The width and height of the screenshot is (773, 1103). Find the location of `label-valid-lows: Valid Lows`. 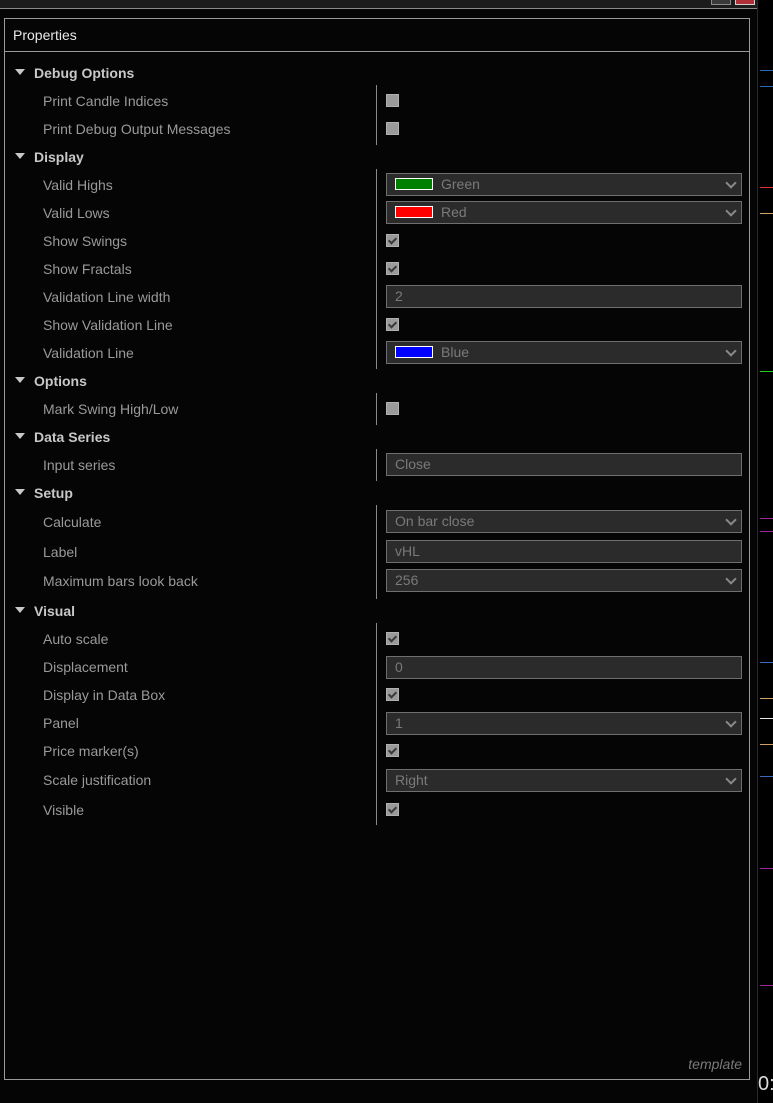

label-valid-lows: Valid Lows is located at coordinates (76, 213).